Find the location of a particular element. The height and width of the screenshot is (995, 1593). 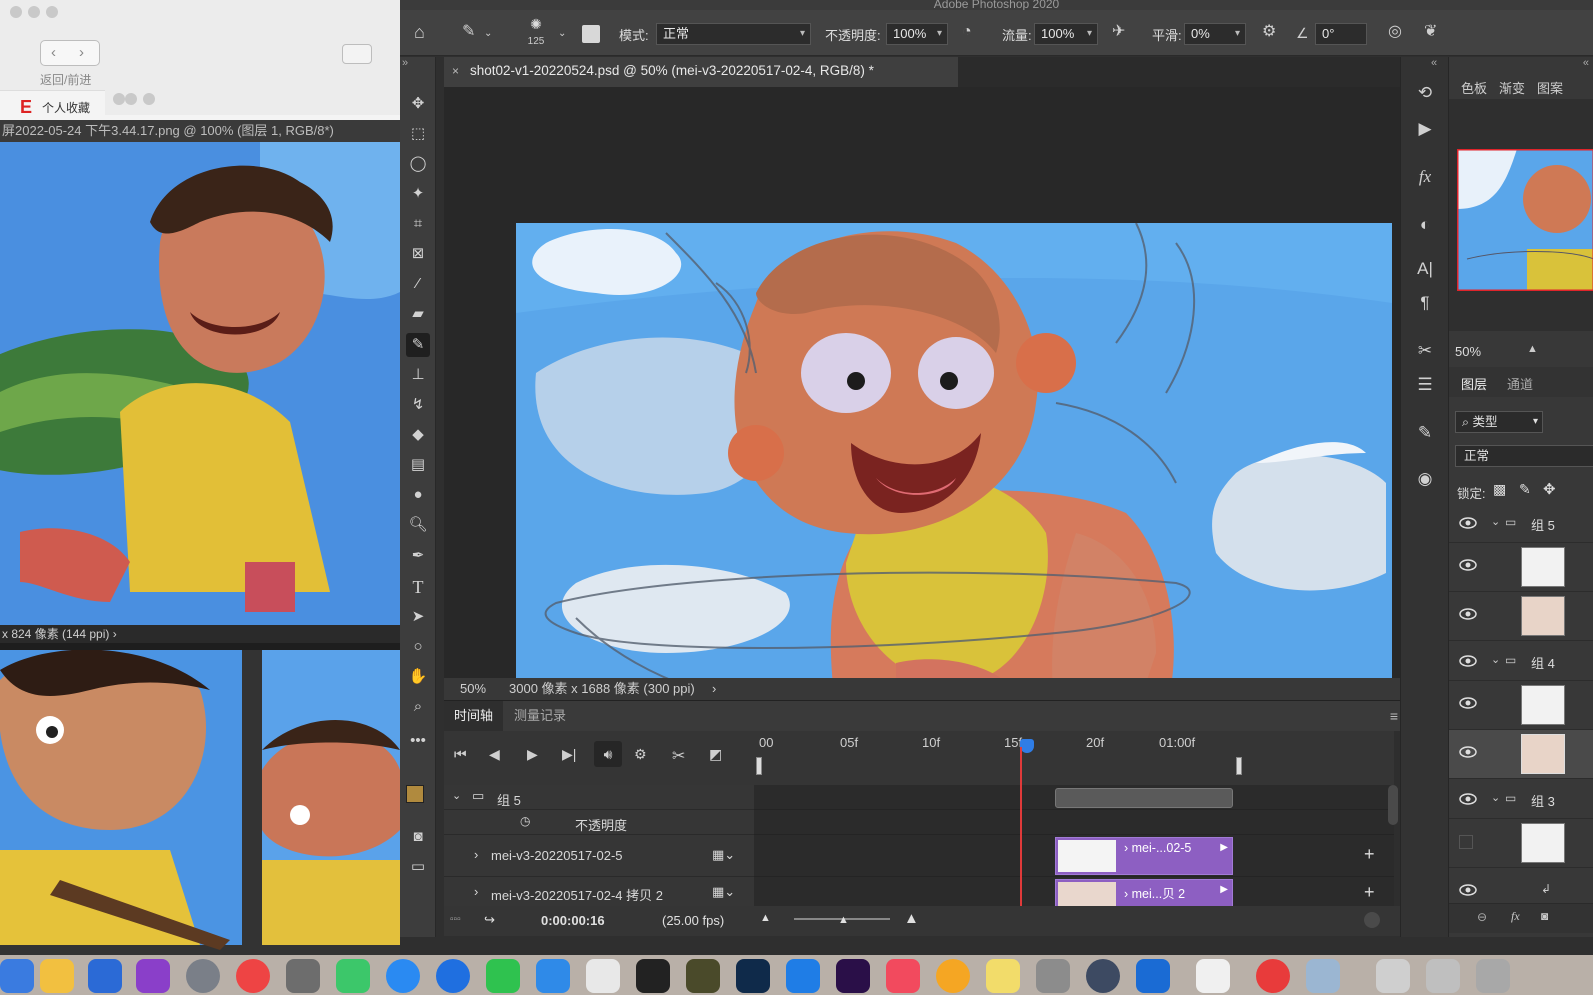

brush-settings-icon: ✎ is located at coordinates (1425, 433).